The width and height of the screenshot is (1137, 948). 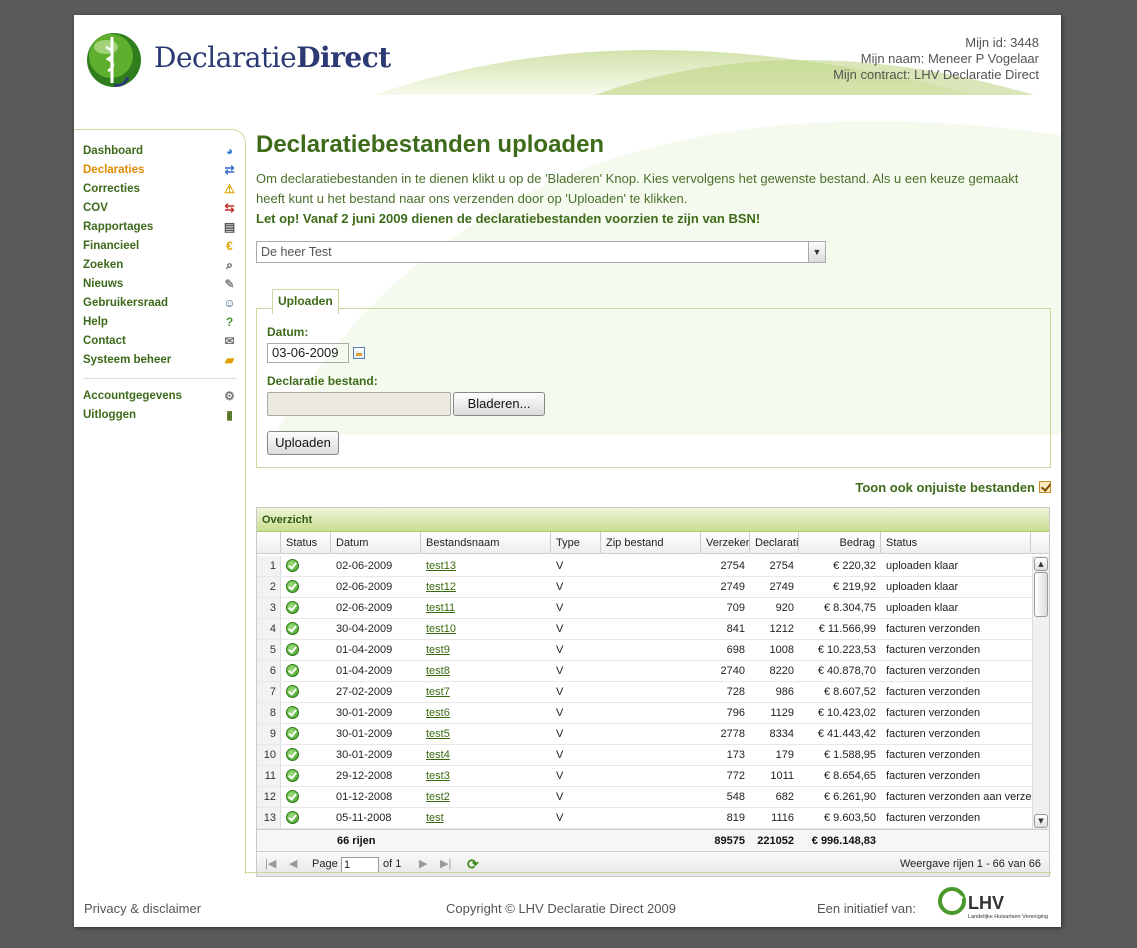 I want to click on sidebar-item-correcties: Correcties ⚠, so click(x=159, y=189).